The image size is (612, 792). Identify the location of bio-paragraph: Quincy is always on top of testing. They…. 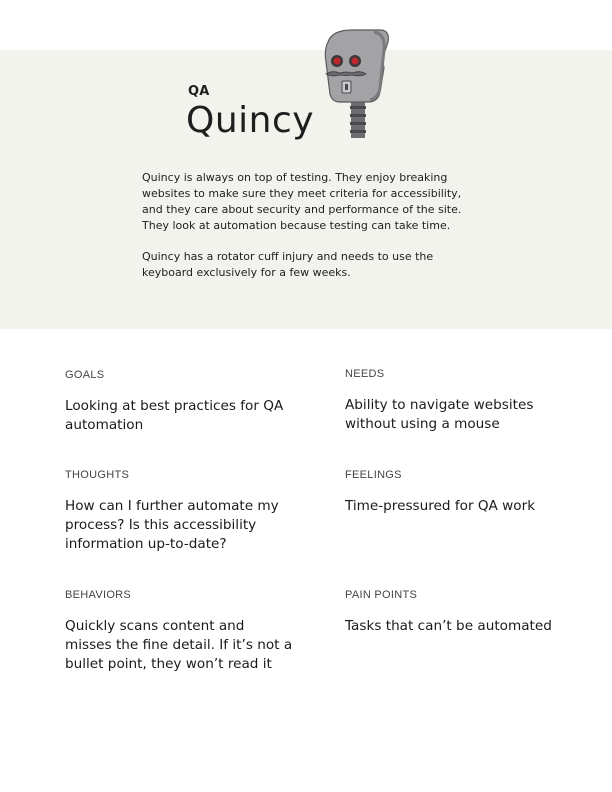
(302, 201).